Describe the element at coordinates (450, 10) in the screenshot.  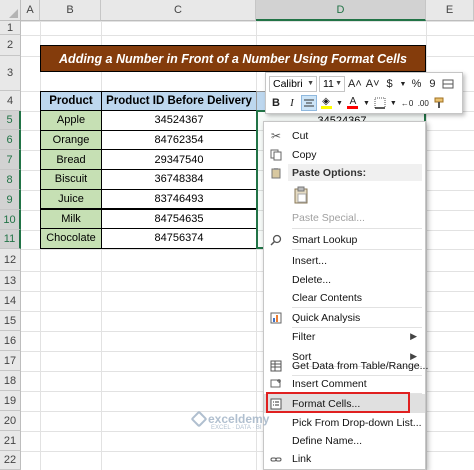
I see `column-header-e: E` at that location.